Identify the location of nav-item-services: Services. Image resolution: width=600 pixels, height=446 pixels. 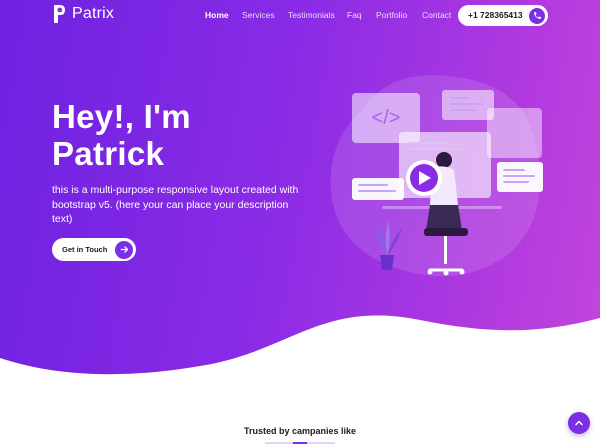
(258, 15).